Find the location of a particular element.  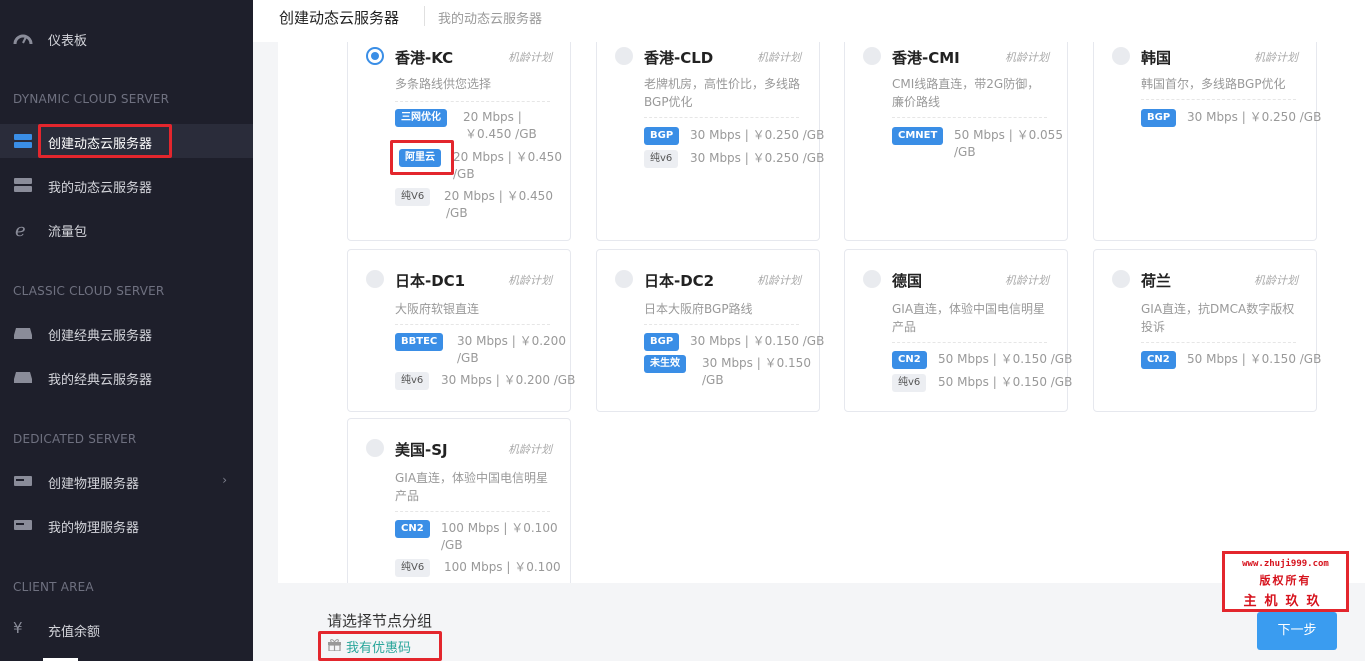

route-price: 30 Mbps | ￥0.200 /GB is located at coordinates (508, 380).